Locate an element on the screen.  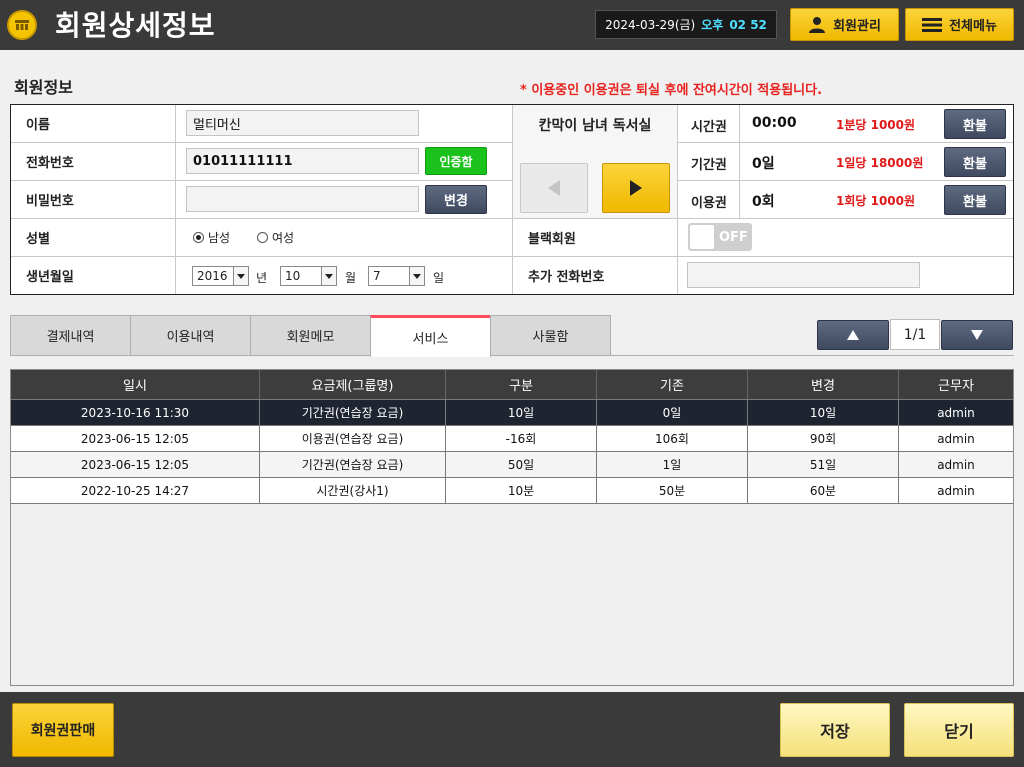
page-title: 회원상세정보 is located at coordinates (135, 25).